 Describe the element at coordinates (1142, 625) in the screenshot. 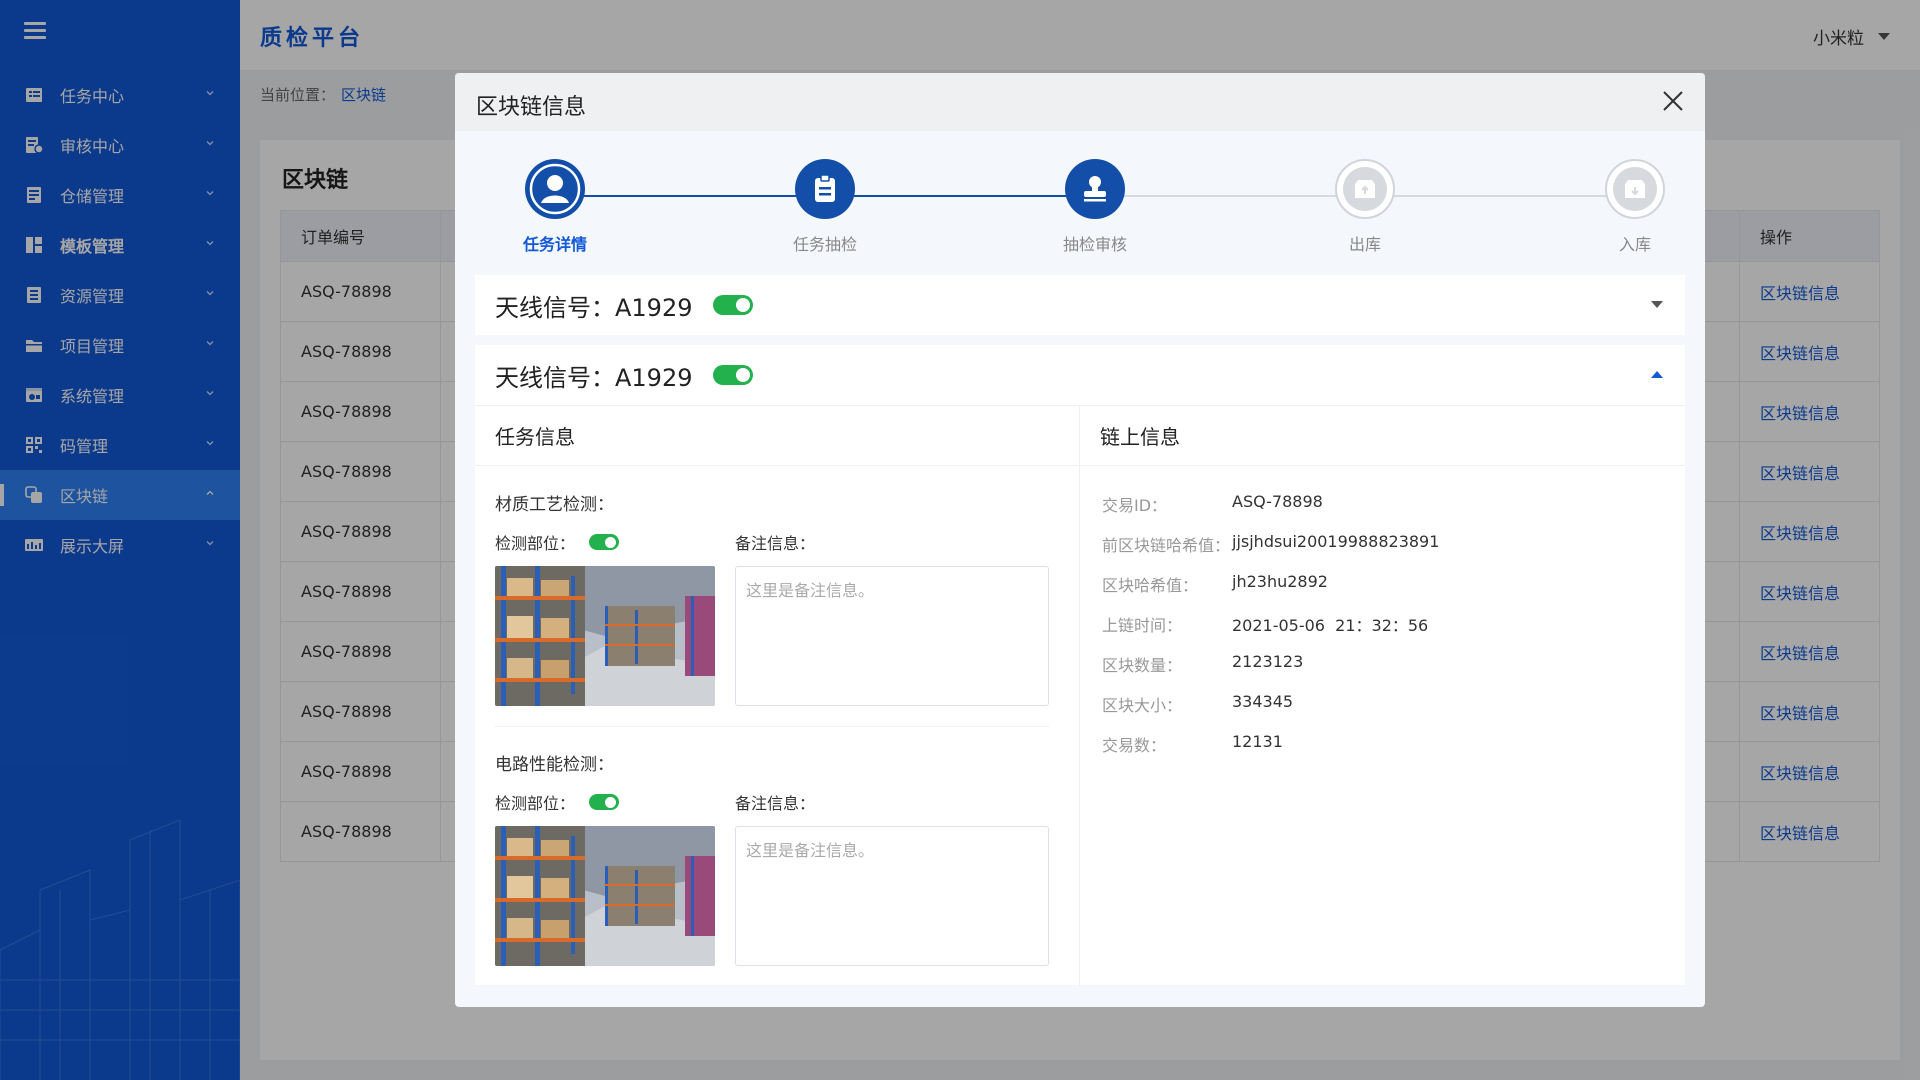

I see `info-key: 上链时间：` at that location.